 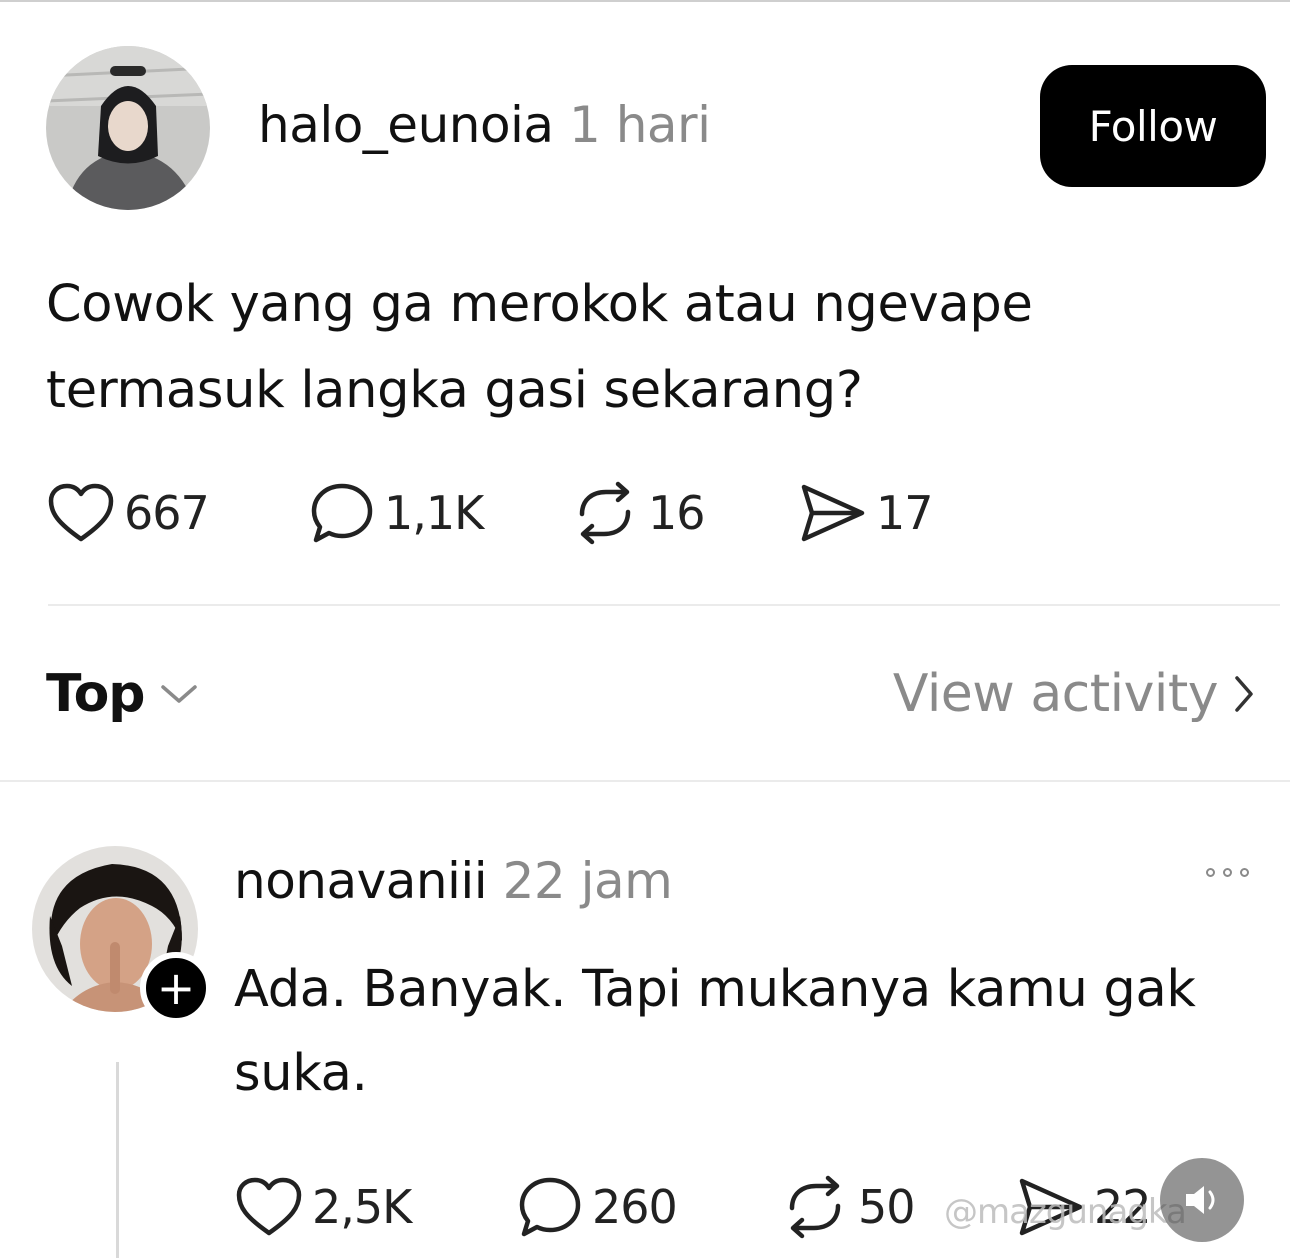 I want to click on post-author-avatar, so click(x=128, y=128).